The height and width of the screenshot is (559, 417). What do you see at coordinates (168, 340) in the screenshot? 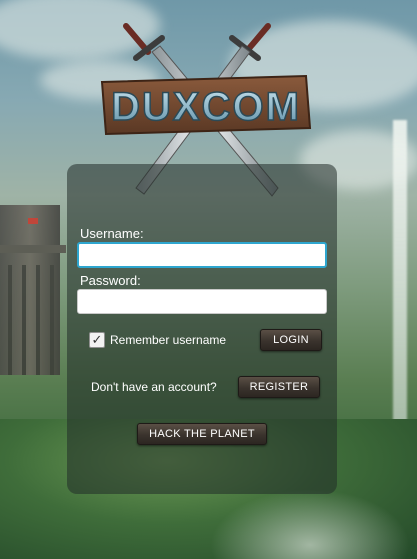
I see `remember-username-label: Remember username` at bounding box center [168, 340].